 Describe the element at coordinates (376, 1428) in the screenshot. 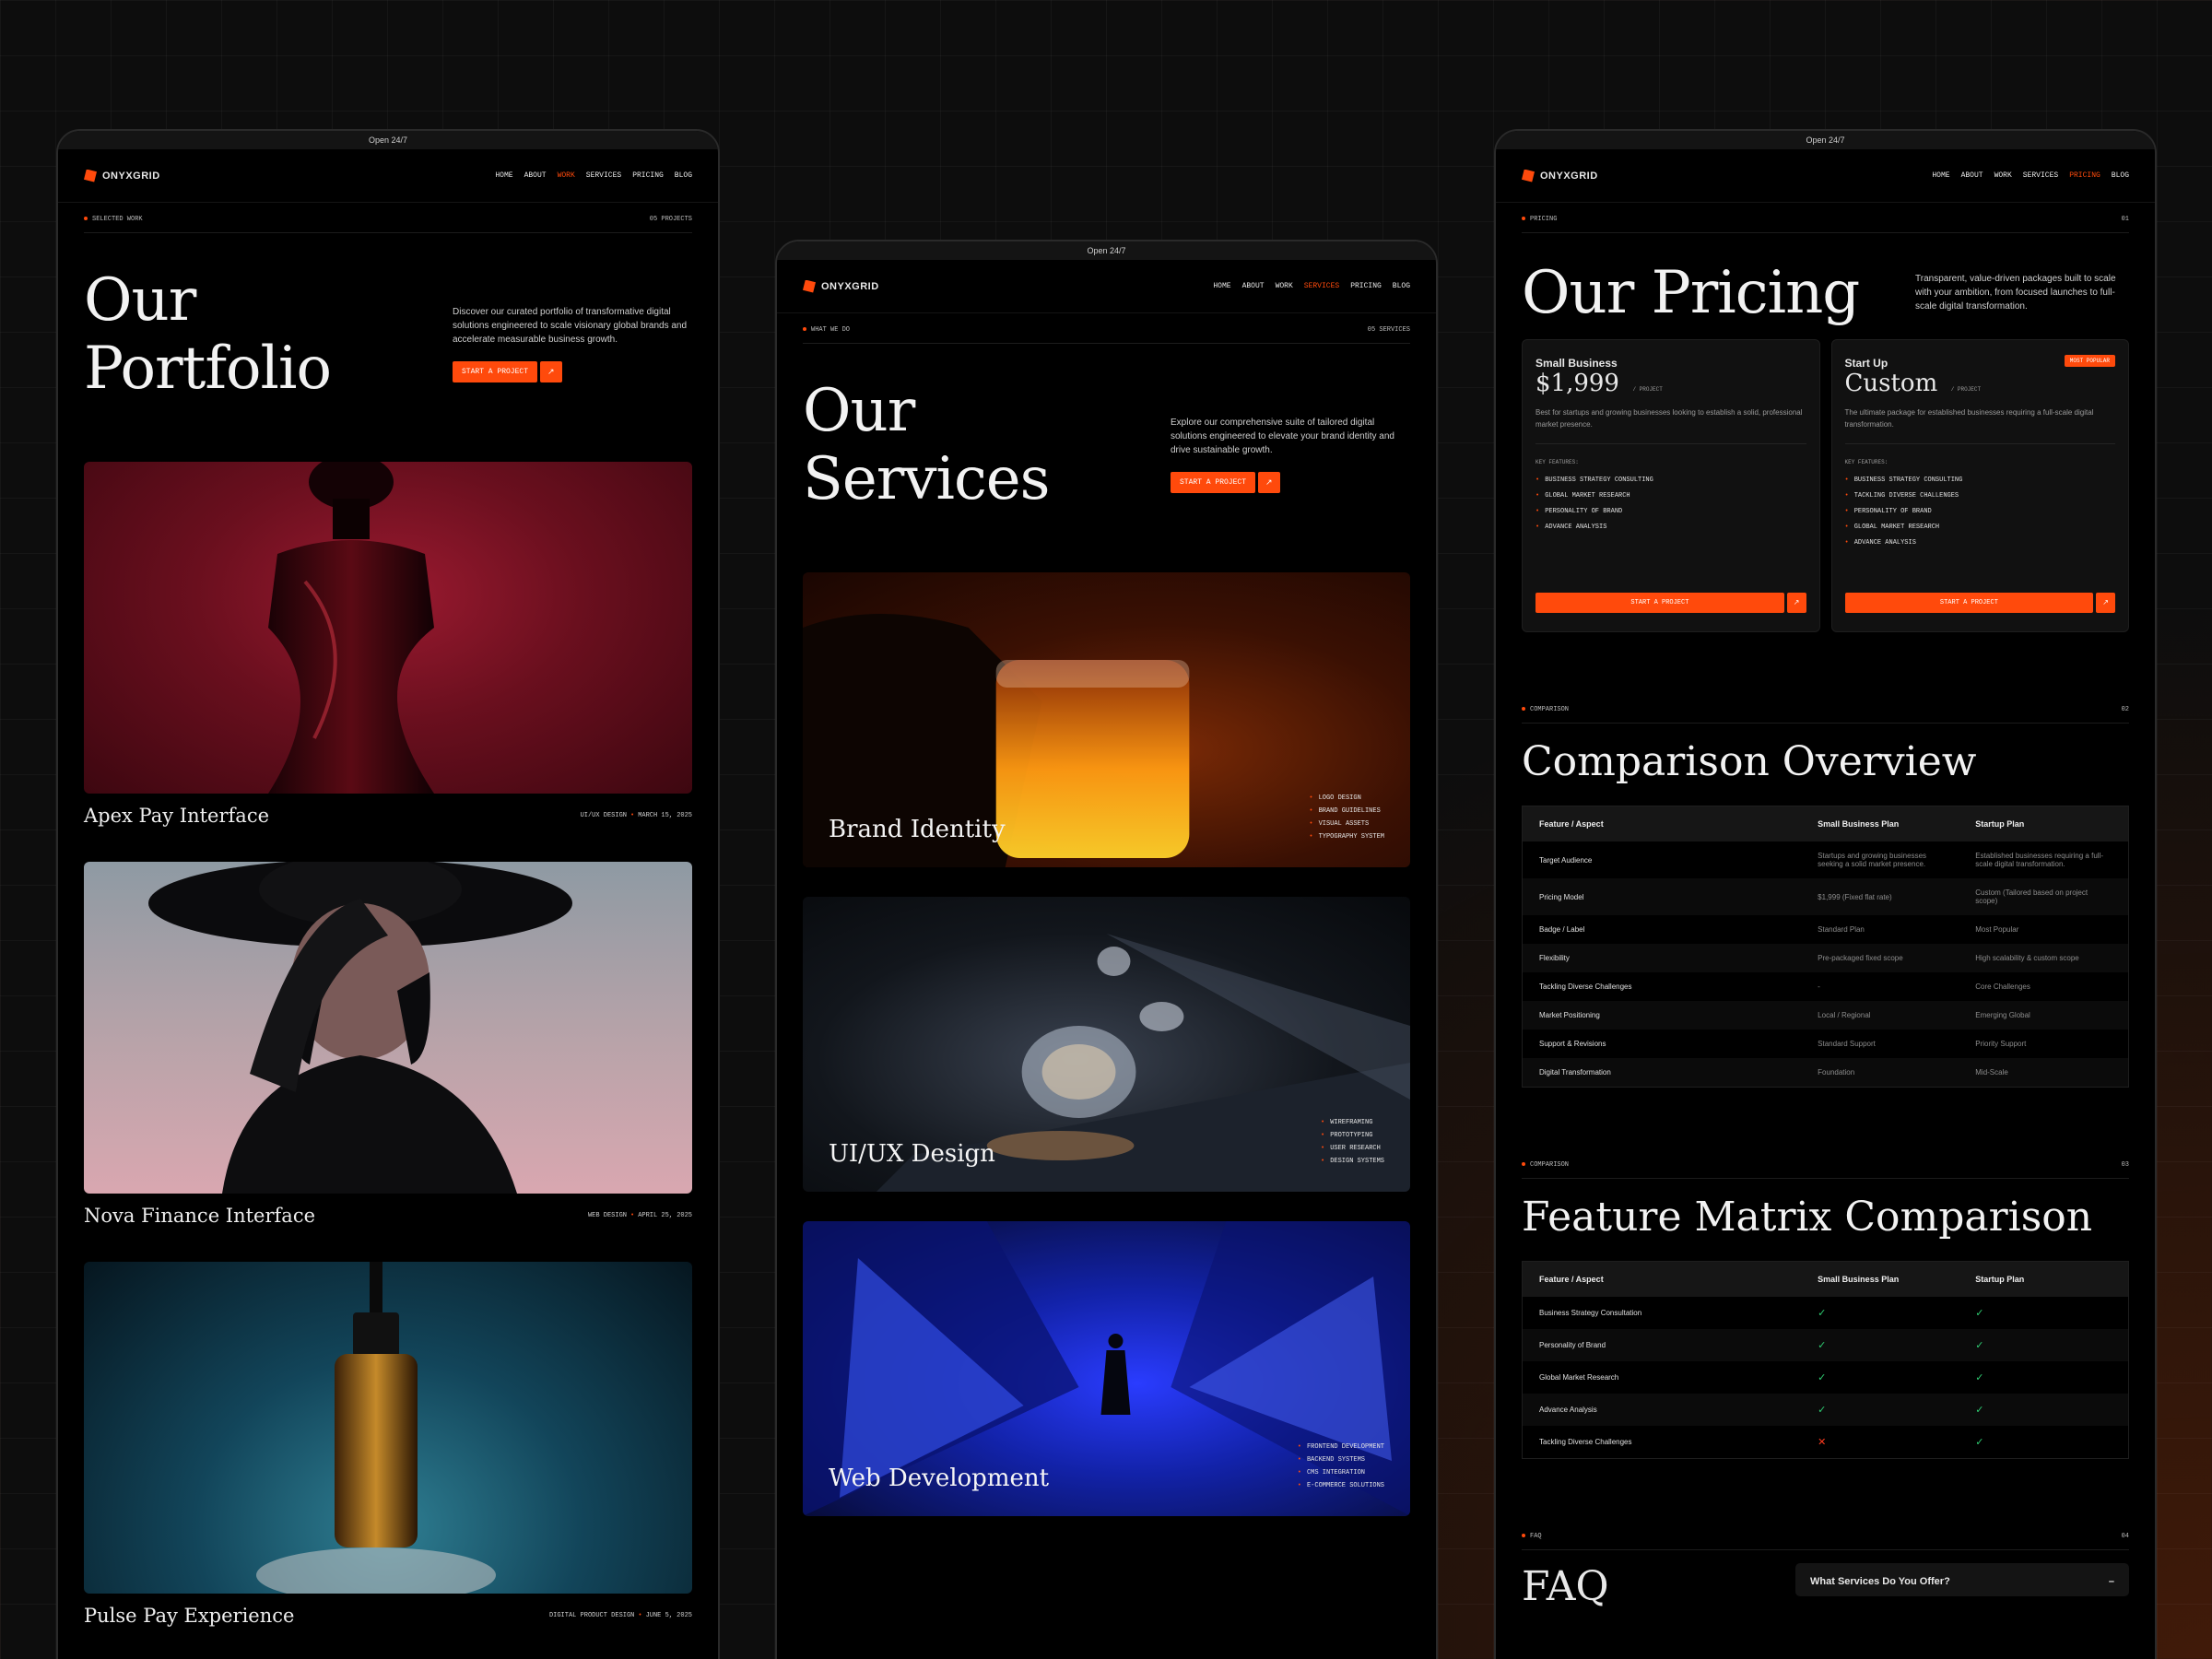

I see `serum-bottle-image` at that location.